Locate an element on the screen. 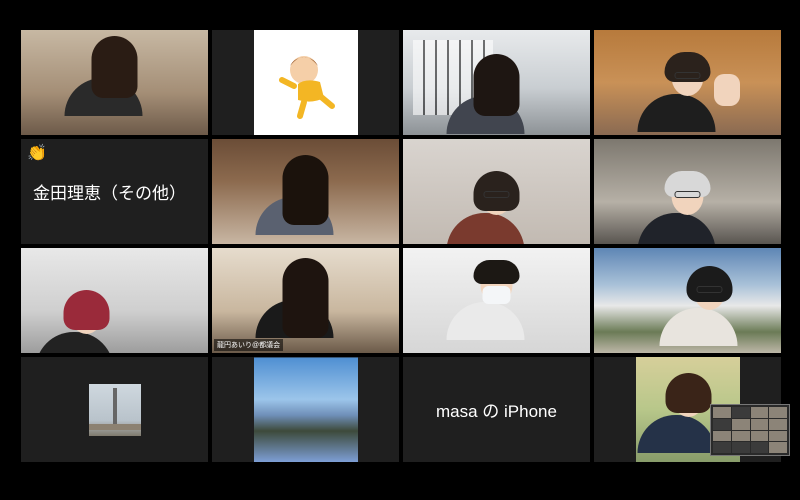  tower-photo is located at coordinates (114, 409).